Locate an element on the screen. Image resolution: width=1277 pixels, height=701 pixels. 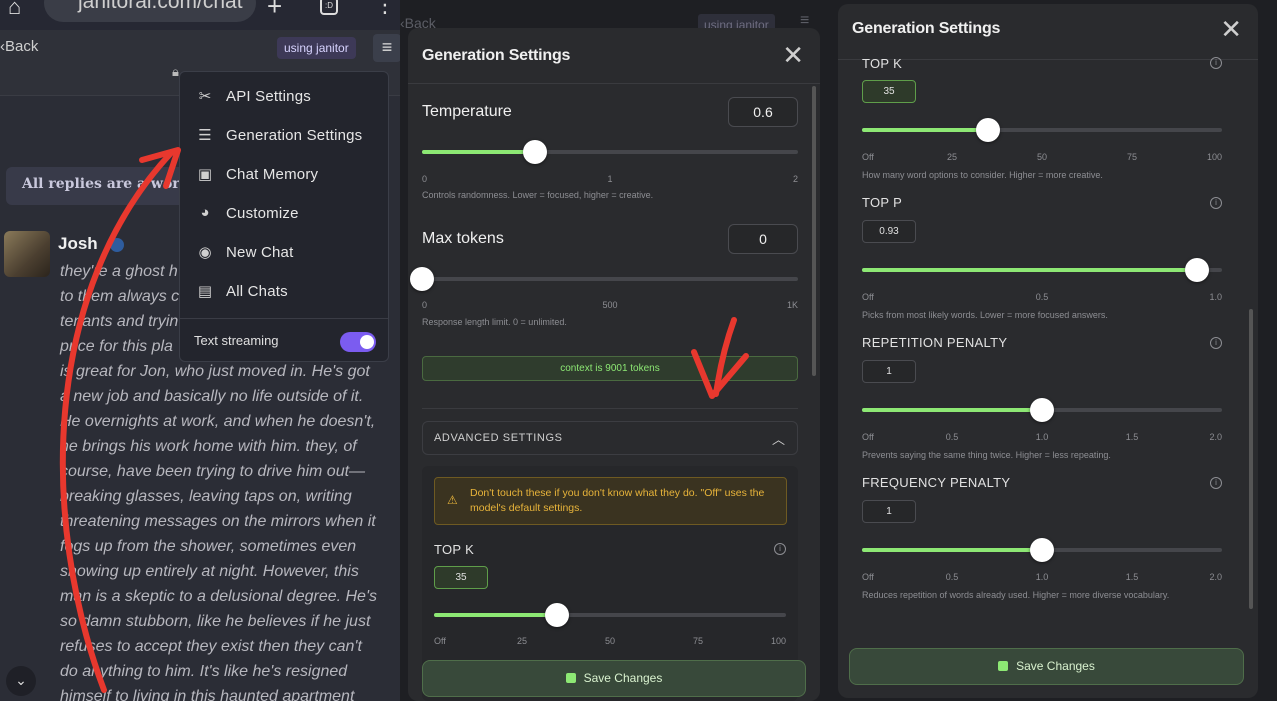
menu-item-customize: ◕ Customize is located at coordinates (284, 213).